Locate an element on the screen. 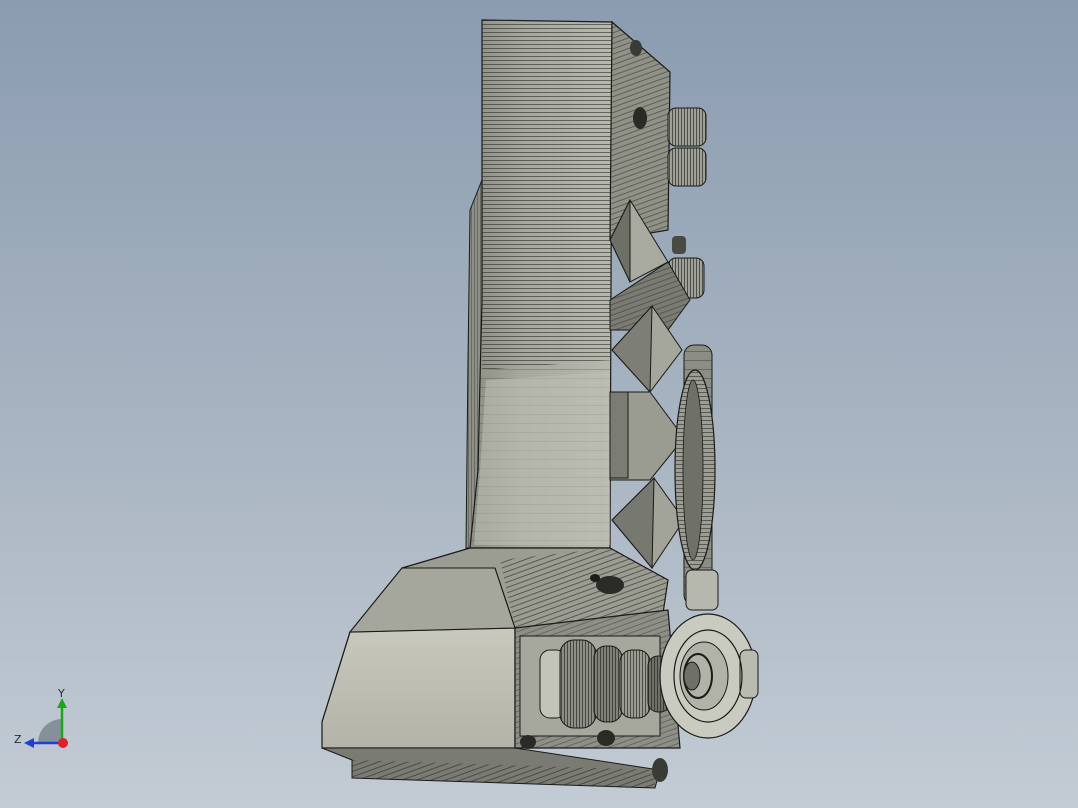  tower-right-side is located at coordinates (640, 130).